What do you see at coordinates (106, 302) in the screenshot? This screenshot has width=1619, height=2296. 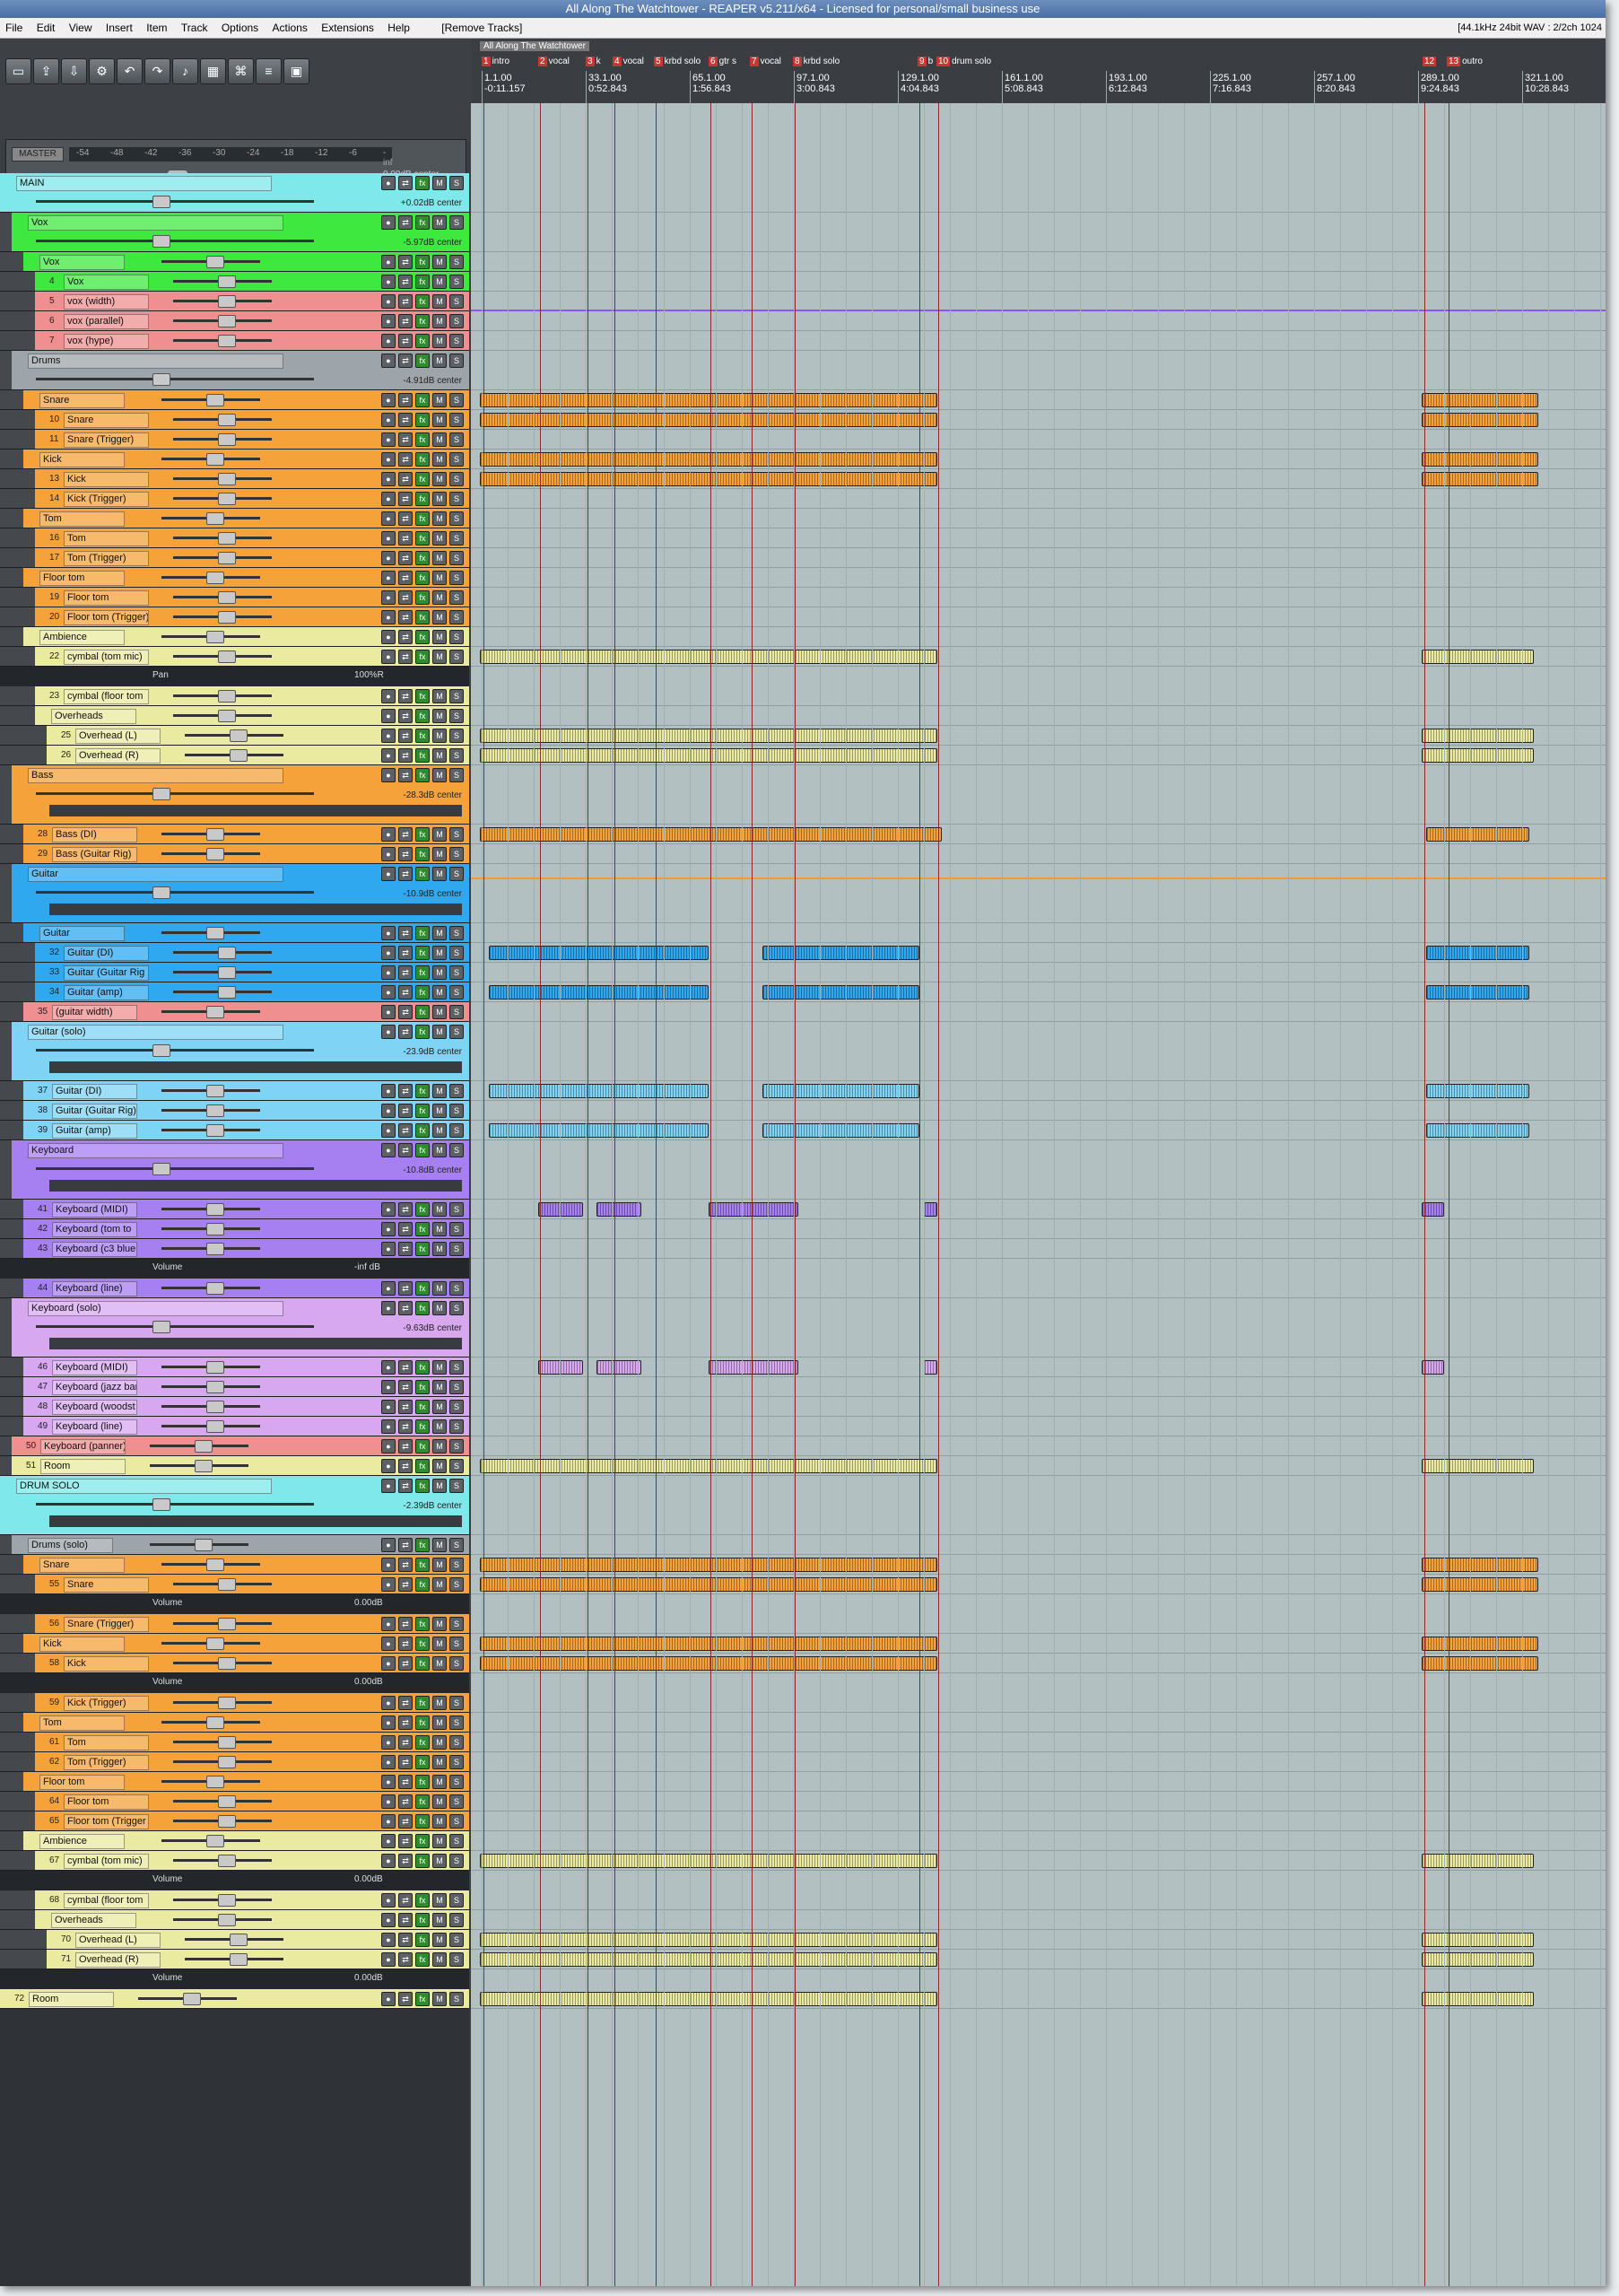 I see `track-name: vox (width)` at bounding box center [106, 302].